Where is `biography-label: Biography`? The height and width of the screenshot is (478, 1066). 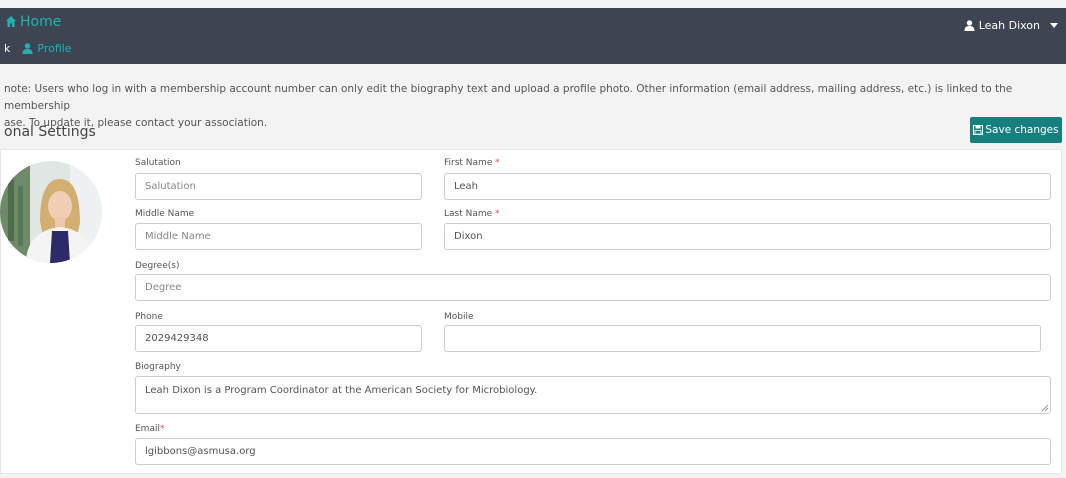 biography-label: Biography is located at coordinates (158, 367).